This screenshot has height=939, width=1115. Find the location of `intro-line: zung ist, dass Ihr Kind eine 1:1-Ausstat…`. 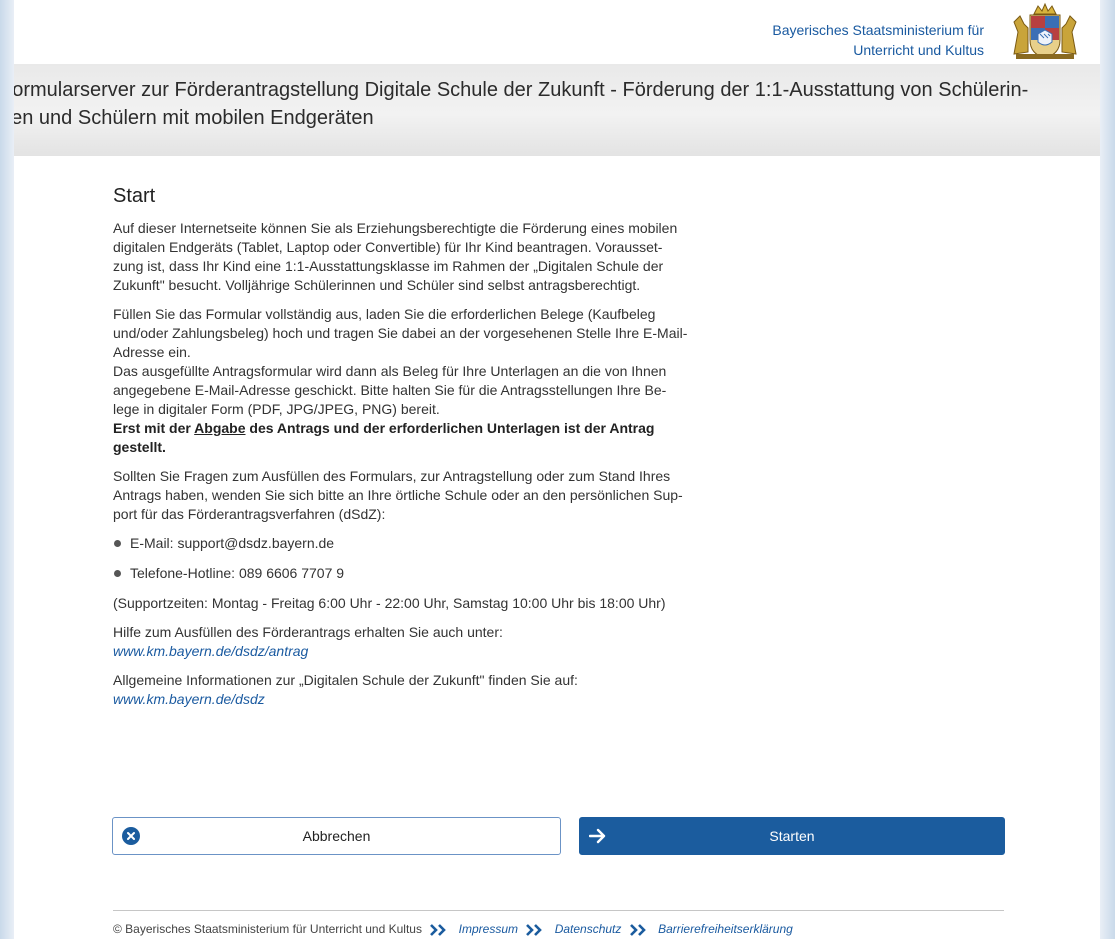

intro-line: zung ist, dass Ihr Kind eine 1:1-Ausstat… is located at coordinates (388, 266).